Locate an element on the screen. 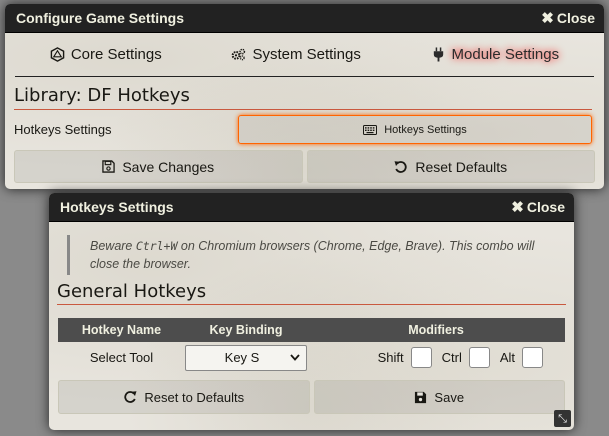 This screenshot has width=609, height=436. open-hotkeys-settings-button: Hotkeys Settings is located at coordinates (415, 129).